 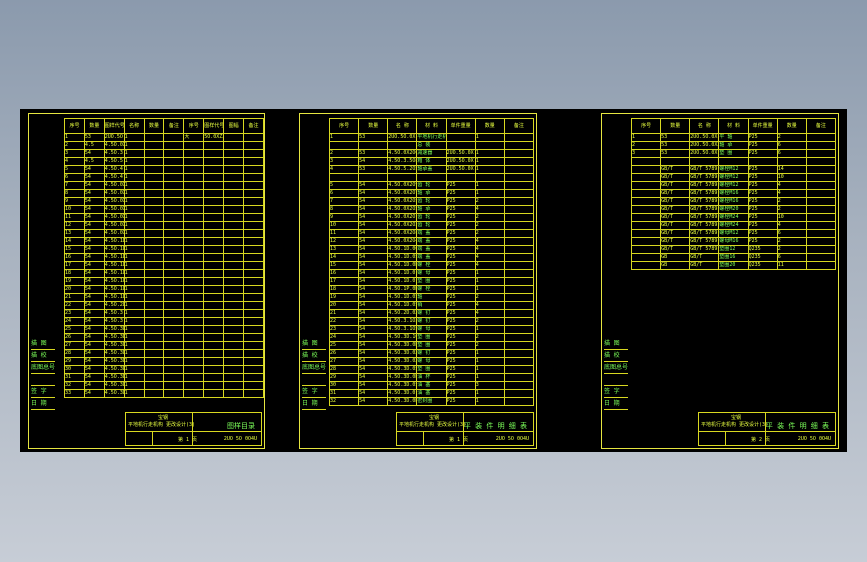 I want to click on table-cell: GB/T 5789, so click(x=704, y=169).